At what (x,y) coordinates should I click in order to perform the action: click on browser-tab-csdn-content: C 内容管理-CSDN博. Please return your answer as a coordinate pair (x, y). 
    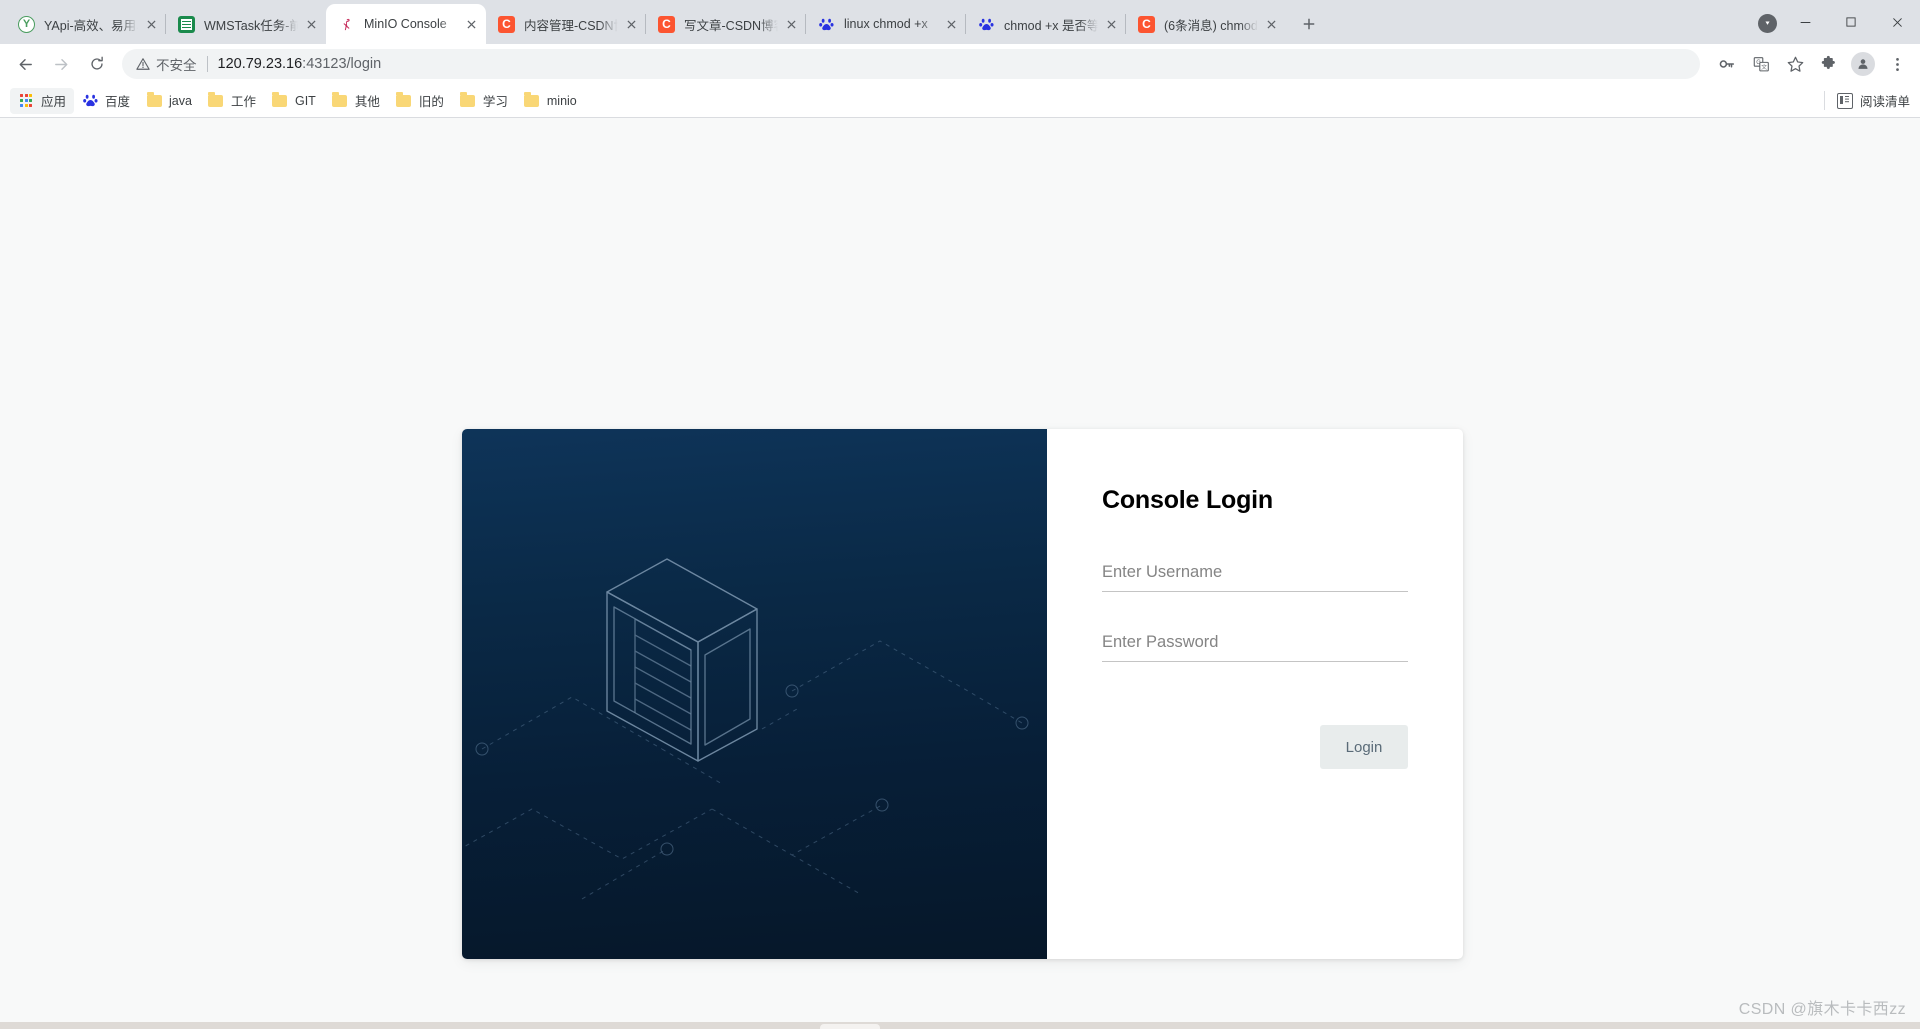
    Looking at the image, I should click on (566, 24).